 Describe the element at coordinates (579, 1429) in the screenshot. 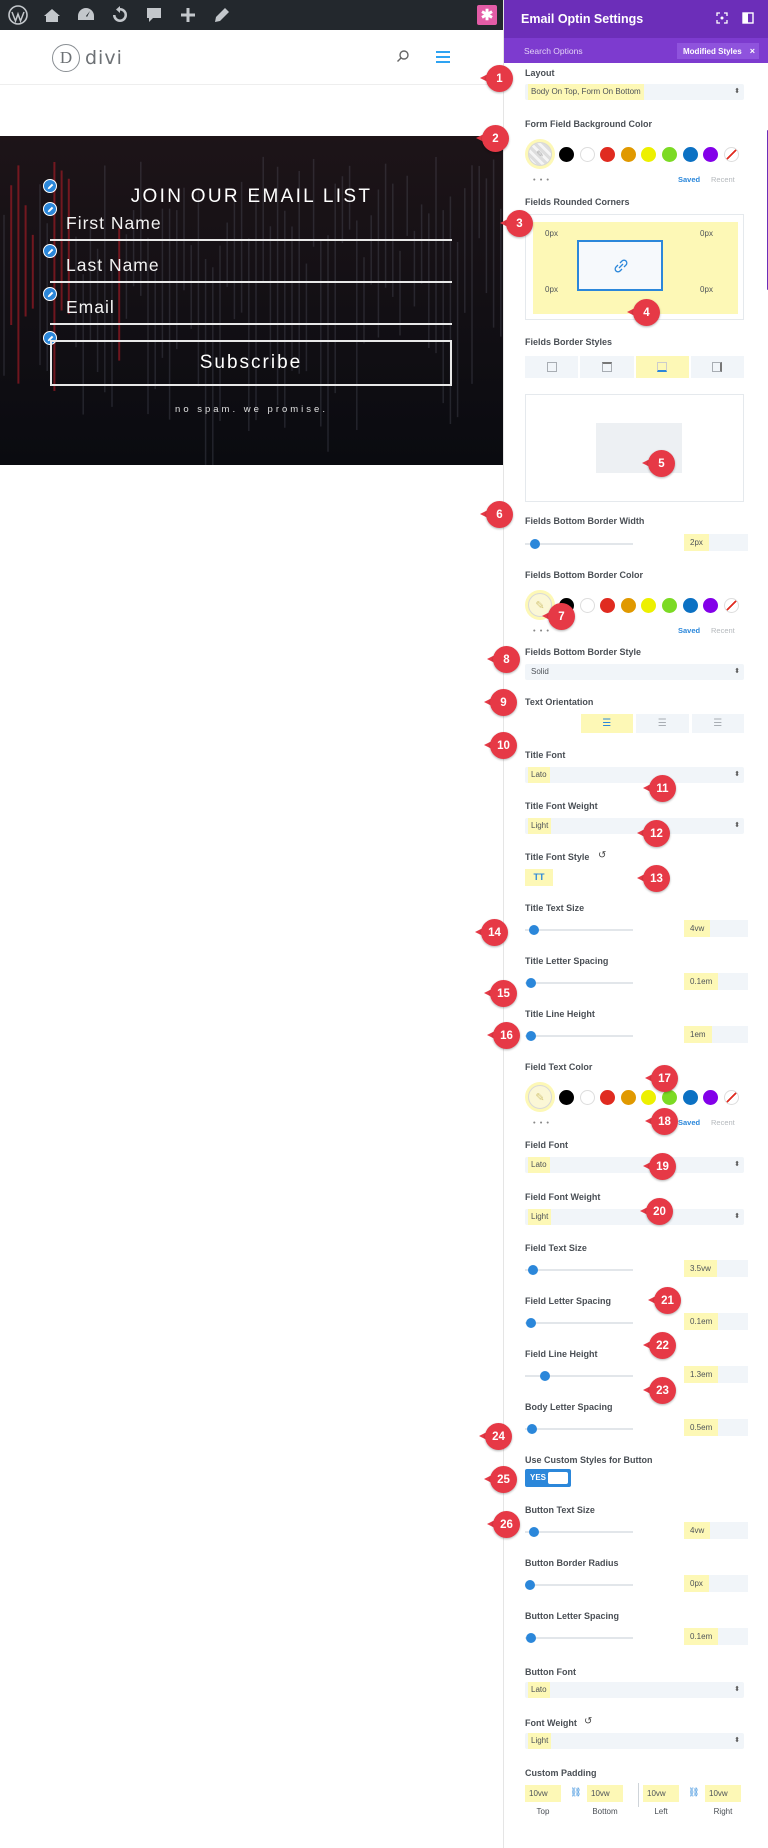

I see `body-letter-spacing-slider` at that location.